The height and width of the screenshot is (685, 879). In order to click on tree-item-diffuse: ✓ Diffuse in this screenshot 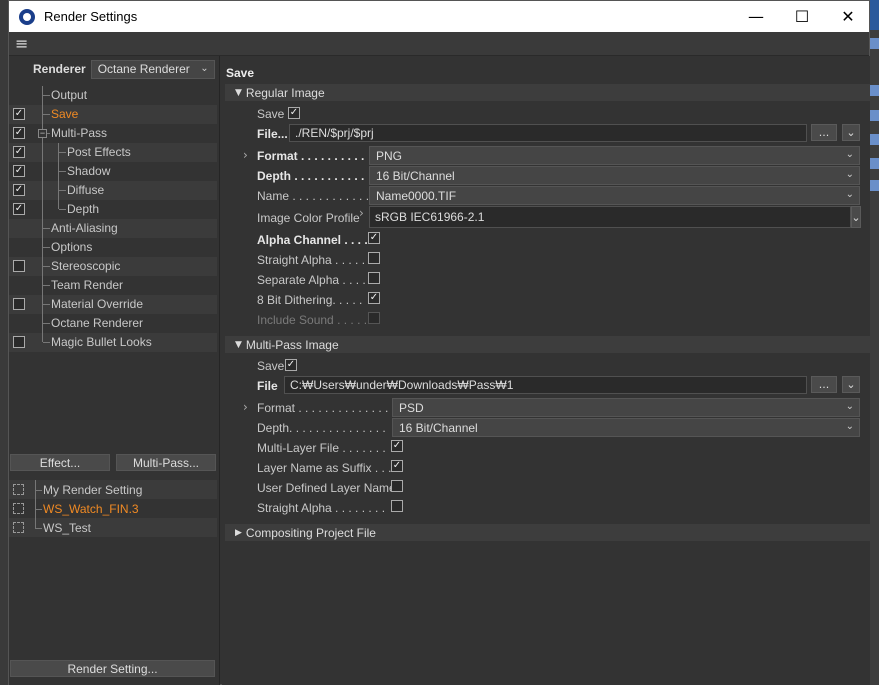, I will do `click(113, 190)`.